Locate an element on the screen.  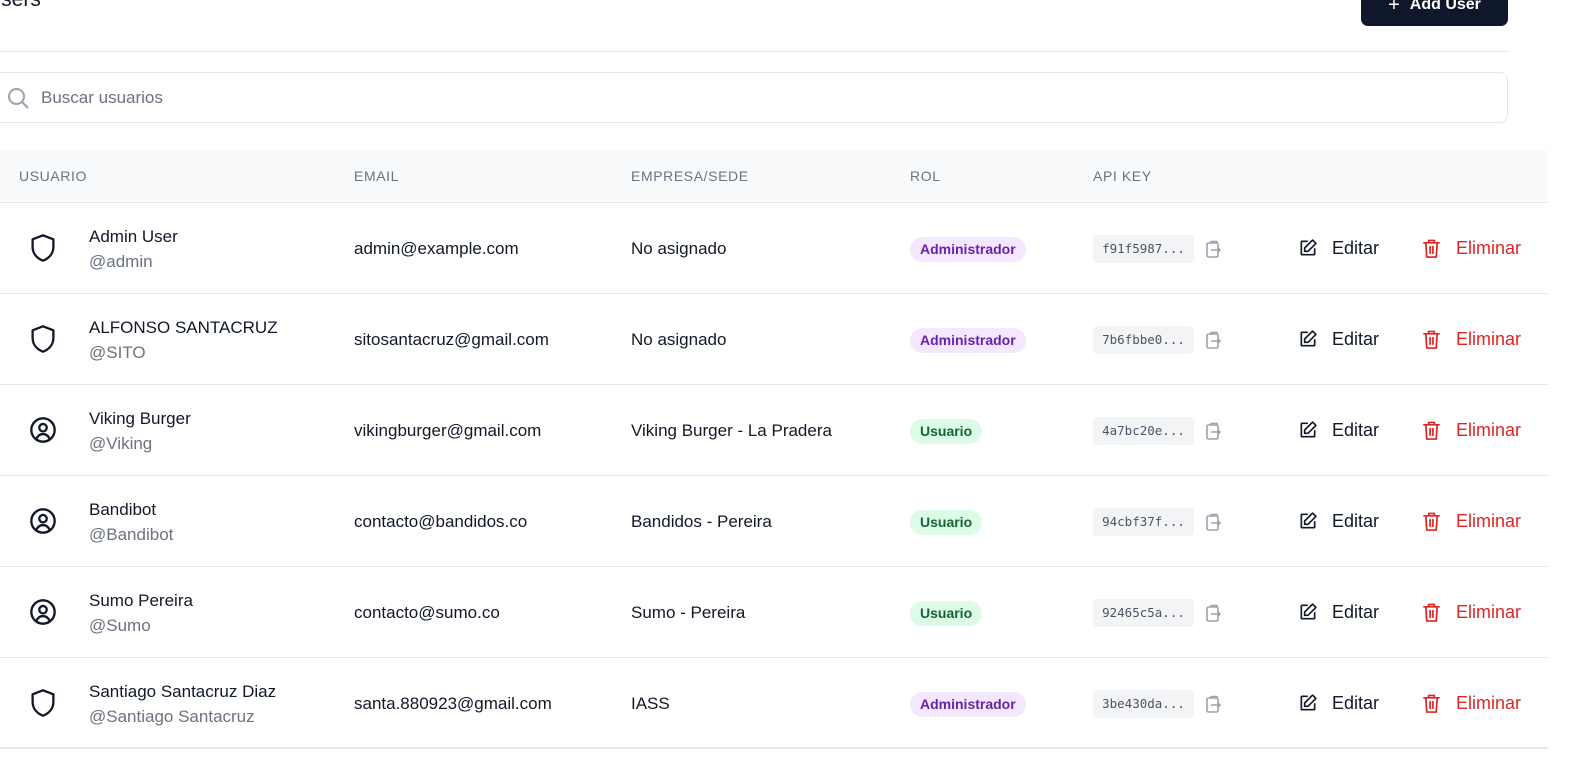
user-handle: @SITO is located at coordinates (117, 352).